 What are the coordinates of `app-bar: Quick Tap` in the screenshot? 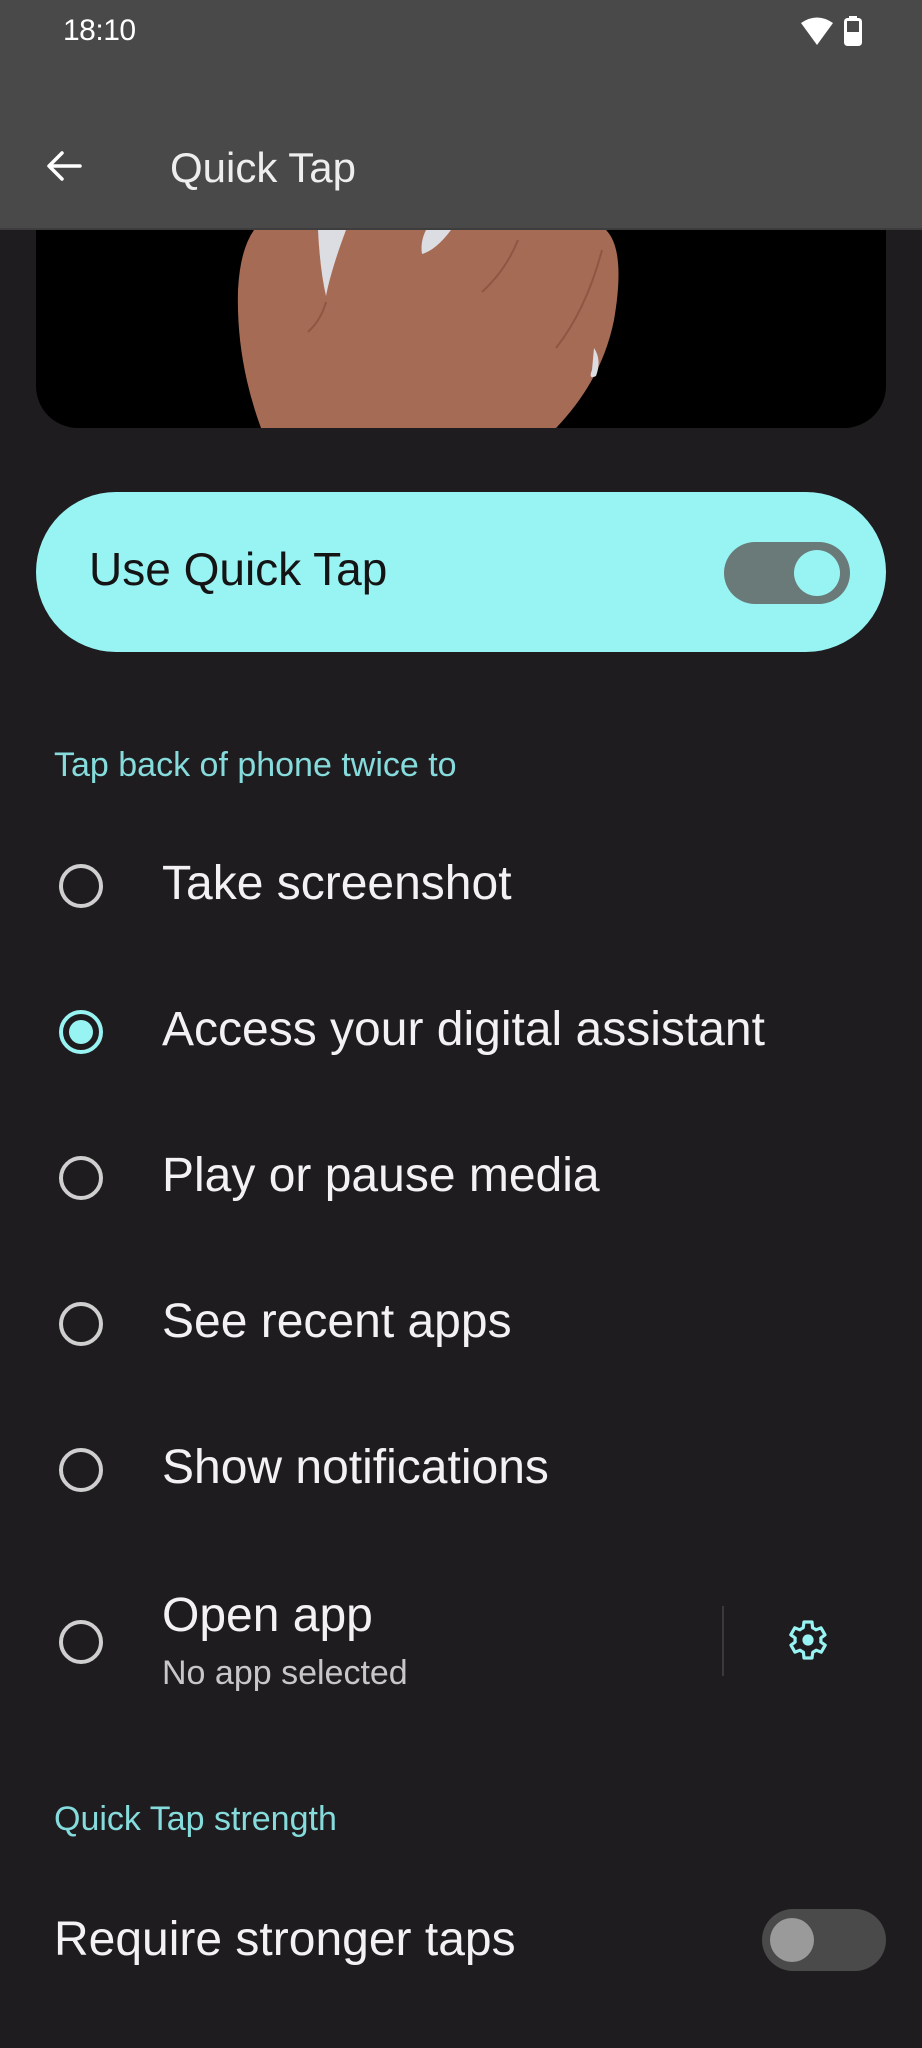 It's located at (461, 161).